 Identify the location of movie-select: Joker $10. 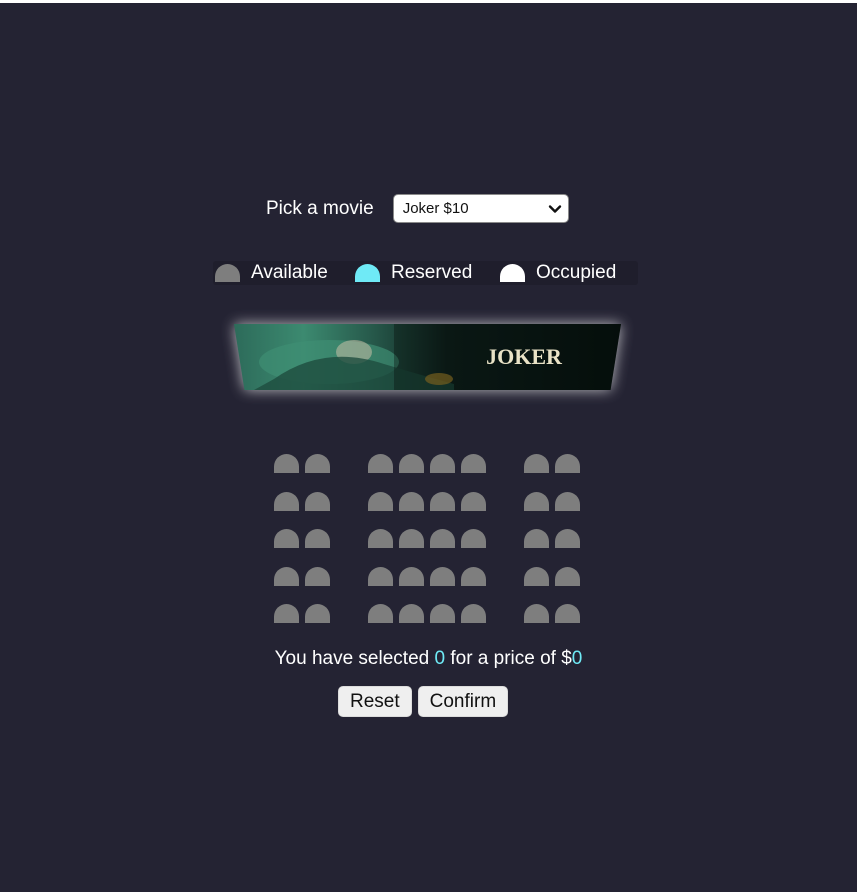
(480, 208).